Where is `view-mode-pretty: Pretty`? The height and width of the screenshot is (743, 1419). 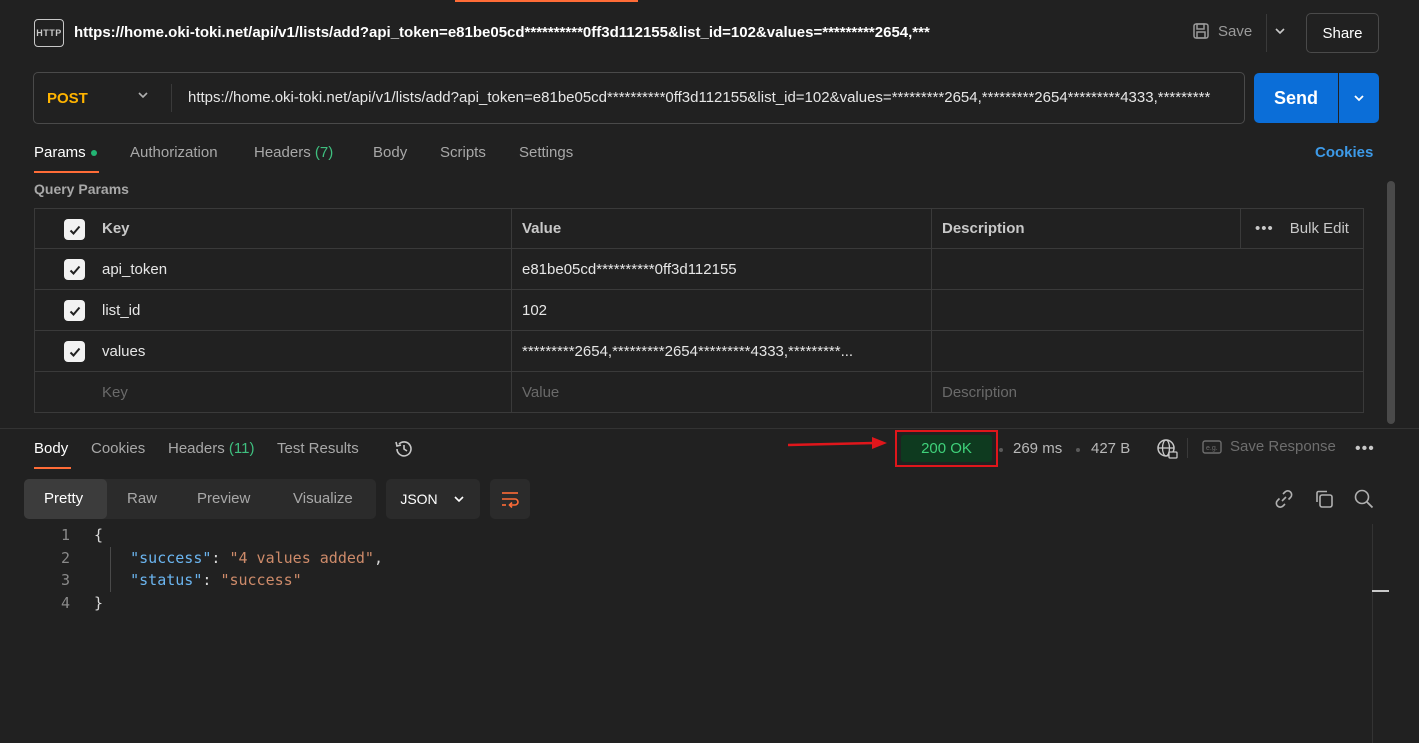 view-mode-pretty: Pretty is located at coordinates (63, 498).